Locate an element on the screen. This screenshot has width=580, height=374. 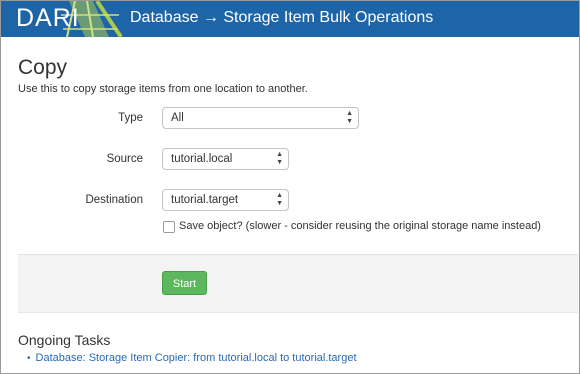
source-label: Source is located at coordinates (124, 159).